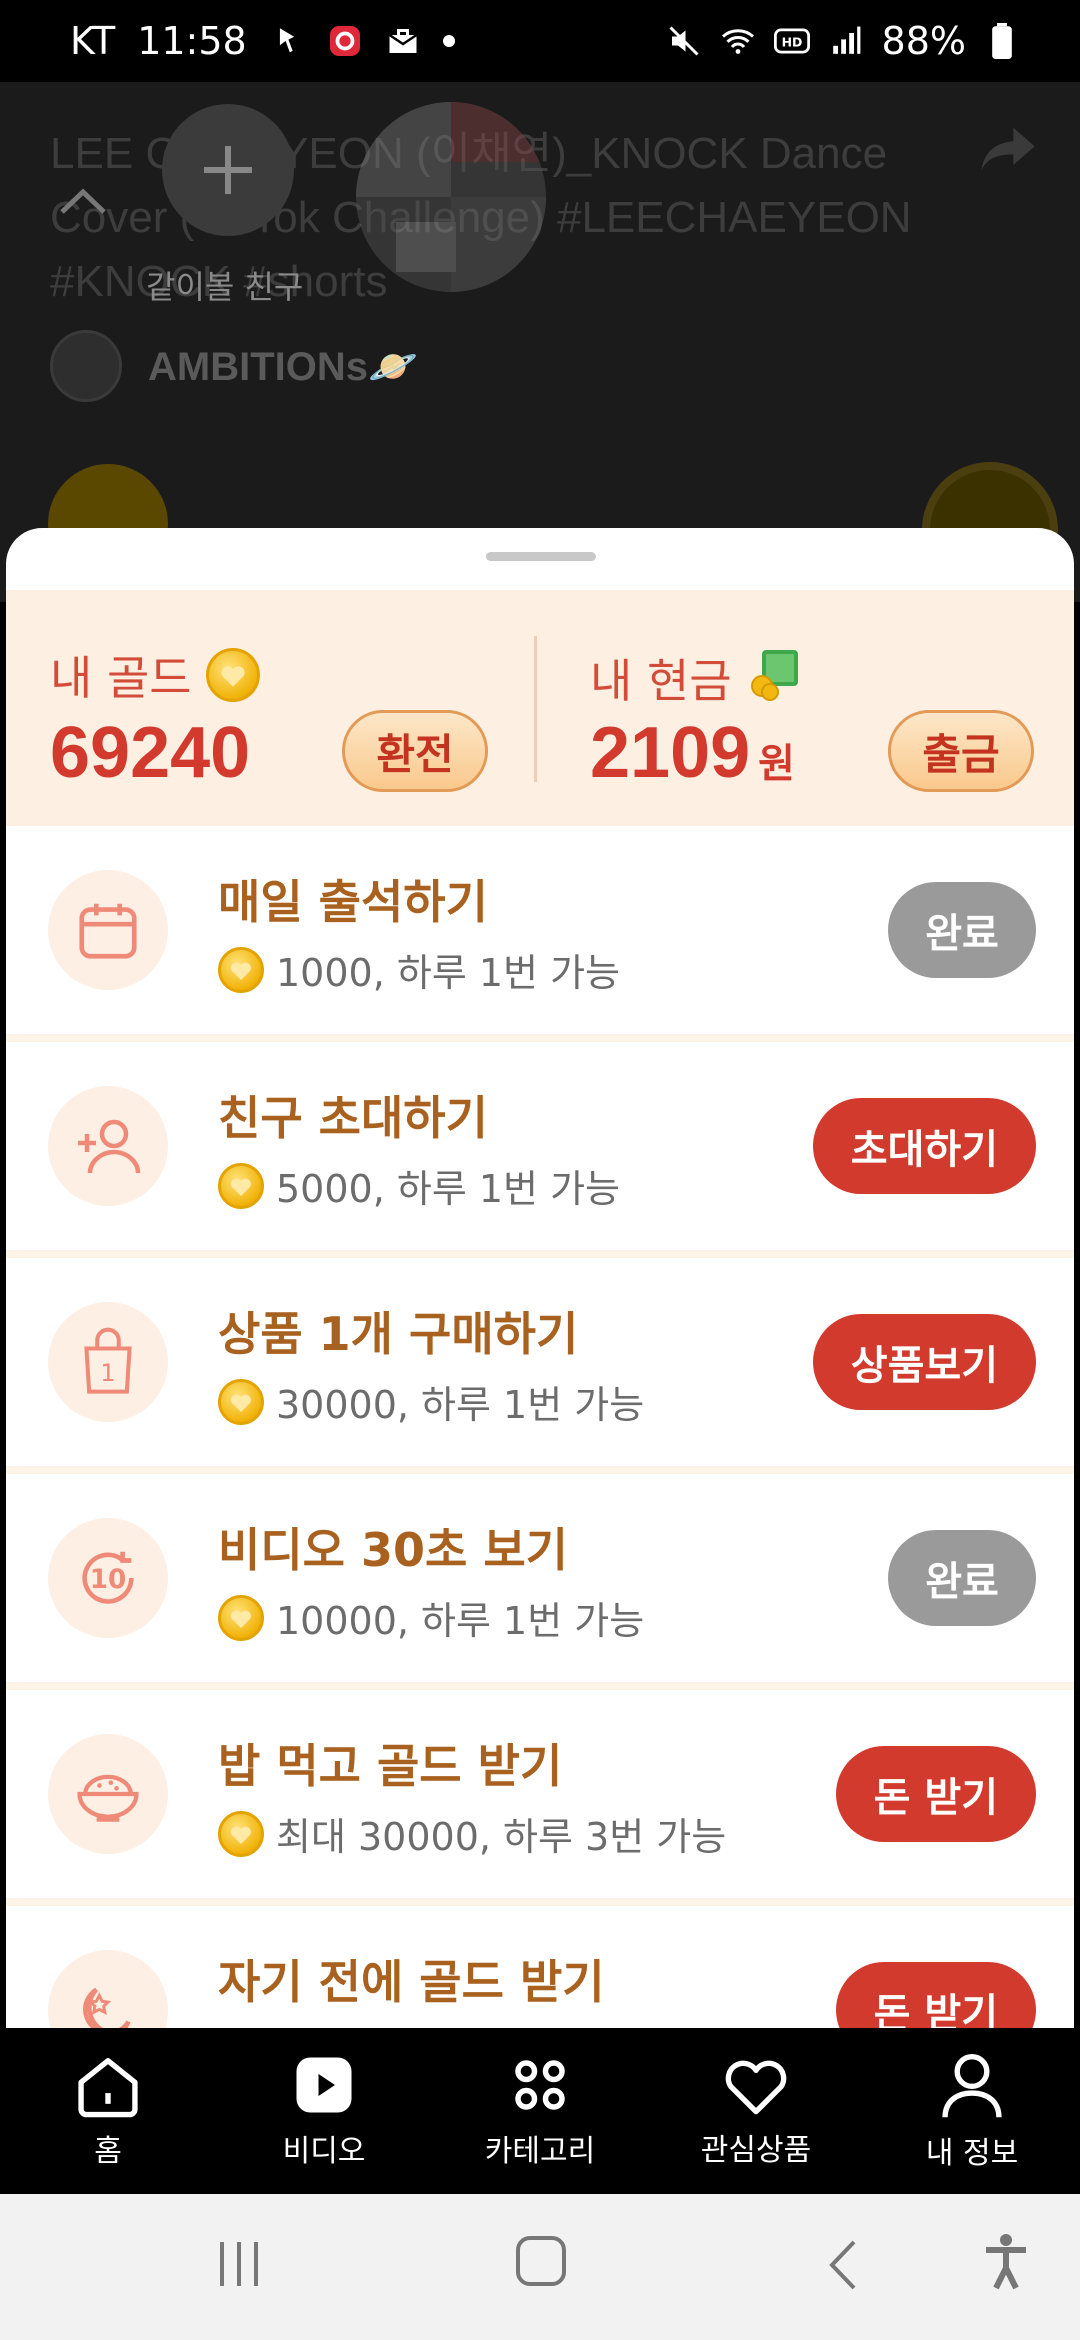  What do you see at coordinates (540, 2085) in the screenshot?
I see `category-icon` at bounding box center [540, 2085].